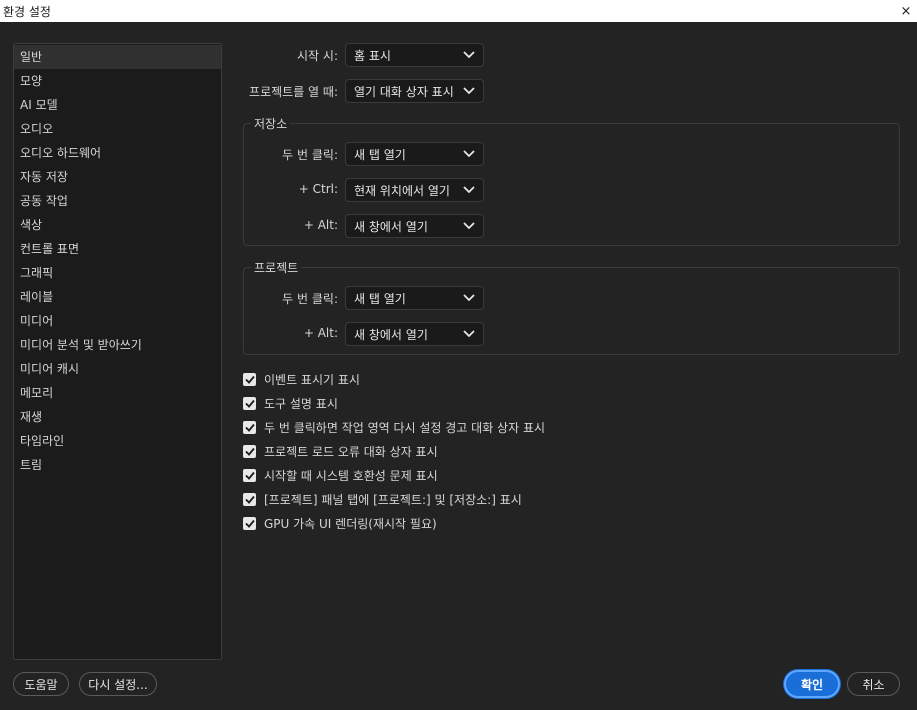  What do you see at coordinates (310, 299) in the screenshot?
I see `project-double-click-label: 두 번 클릭:` at bounding box center [310, 299].